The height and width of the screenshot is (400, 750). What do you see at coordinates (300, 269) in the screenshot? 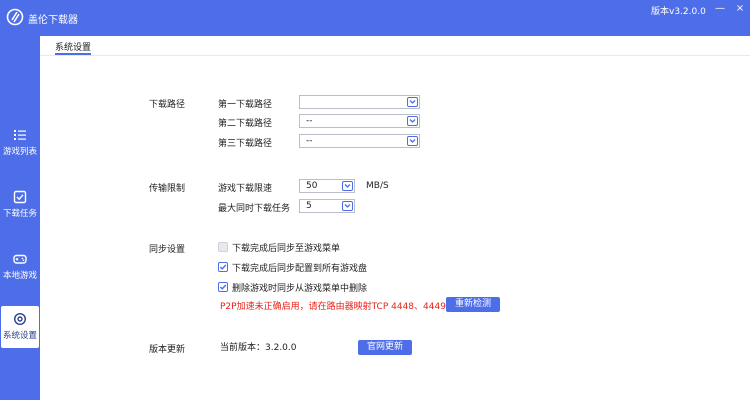
I see `sync-config-label: 下载完成后同步配置到所有游戏盘` at bounding box center [300, 269].